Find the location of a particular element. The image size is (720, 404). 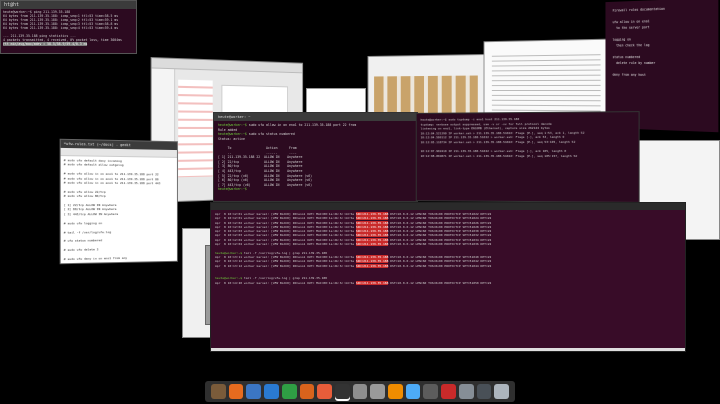

notes-line: deny from any host is located at coordinates (629, 74).